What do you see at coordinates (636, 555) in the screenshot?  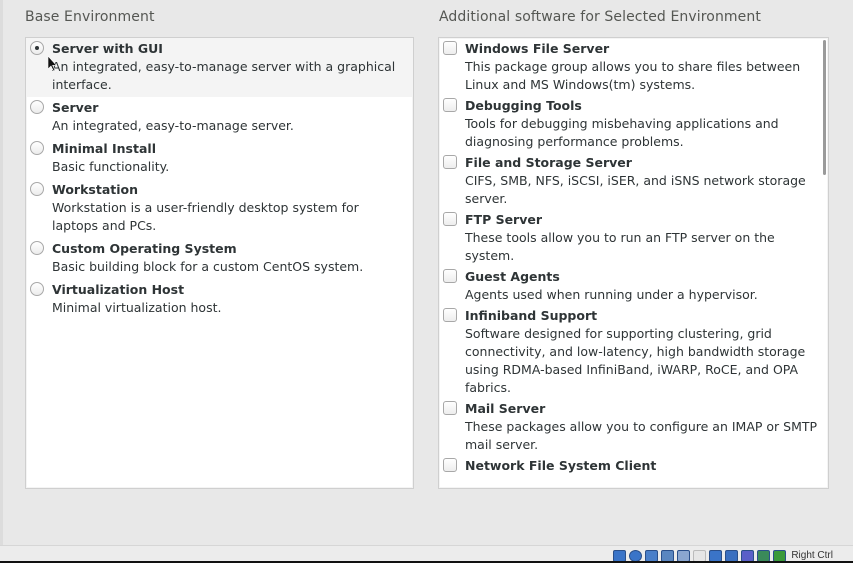 I see `optical-drive-icon` at bounding box center [636, 555].